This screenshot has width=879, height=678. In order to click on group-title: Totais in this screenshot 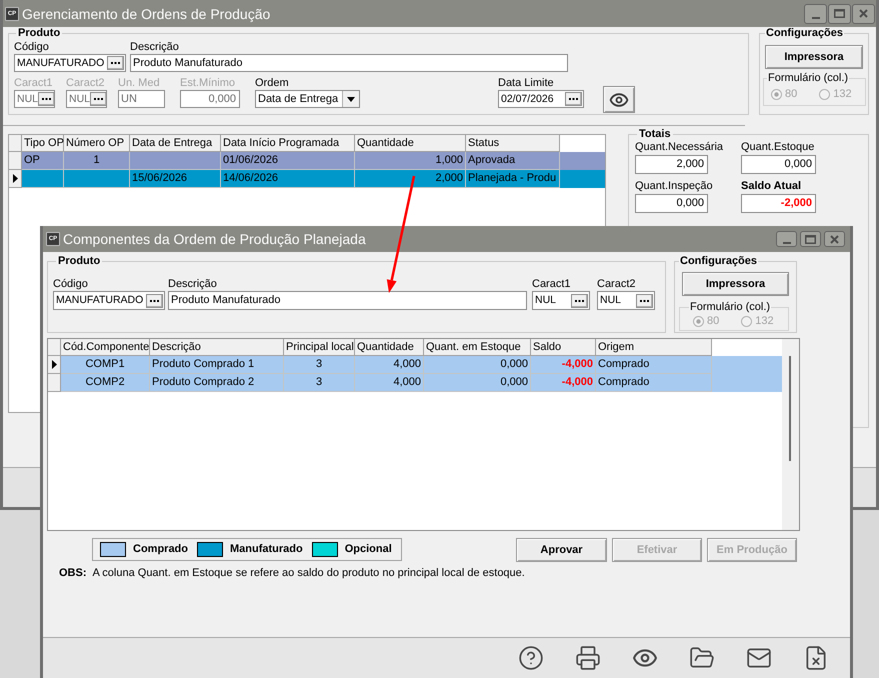, I will do `click(655, 134)`.